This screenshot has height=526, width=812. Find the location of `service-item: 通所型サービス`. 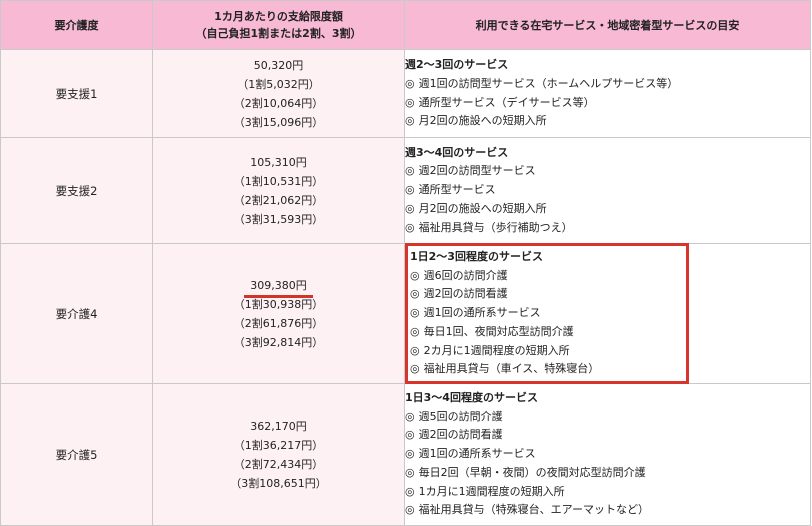

service-item: 通所型サービス is located at coordinates (607, 190).